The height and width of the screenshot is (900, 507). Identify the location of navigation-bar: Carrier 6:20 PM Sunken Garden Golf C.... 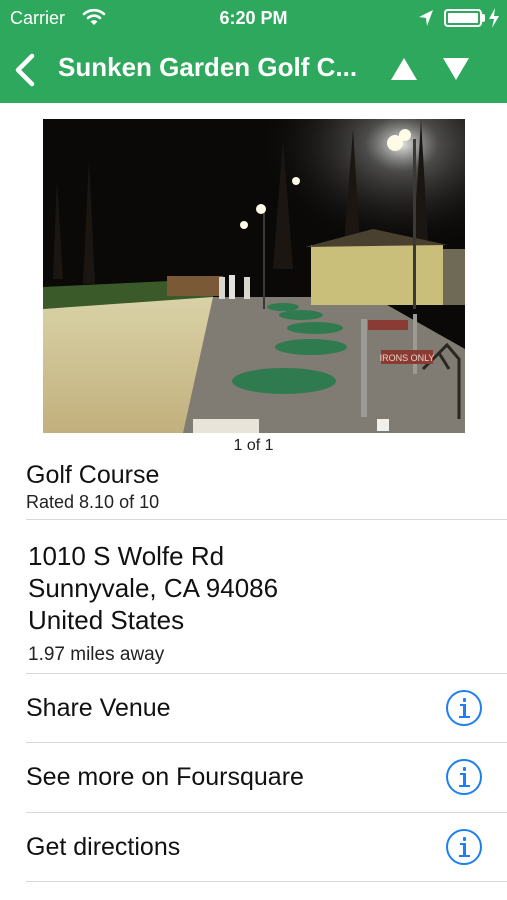
(253, 51).